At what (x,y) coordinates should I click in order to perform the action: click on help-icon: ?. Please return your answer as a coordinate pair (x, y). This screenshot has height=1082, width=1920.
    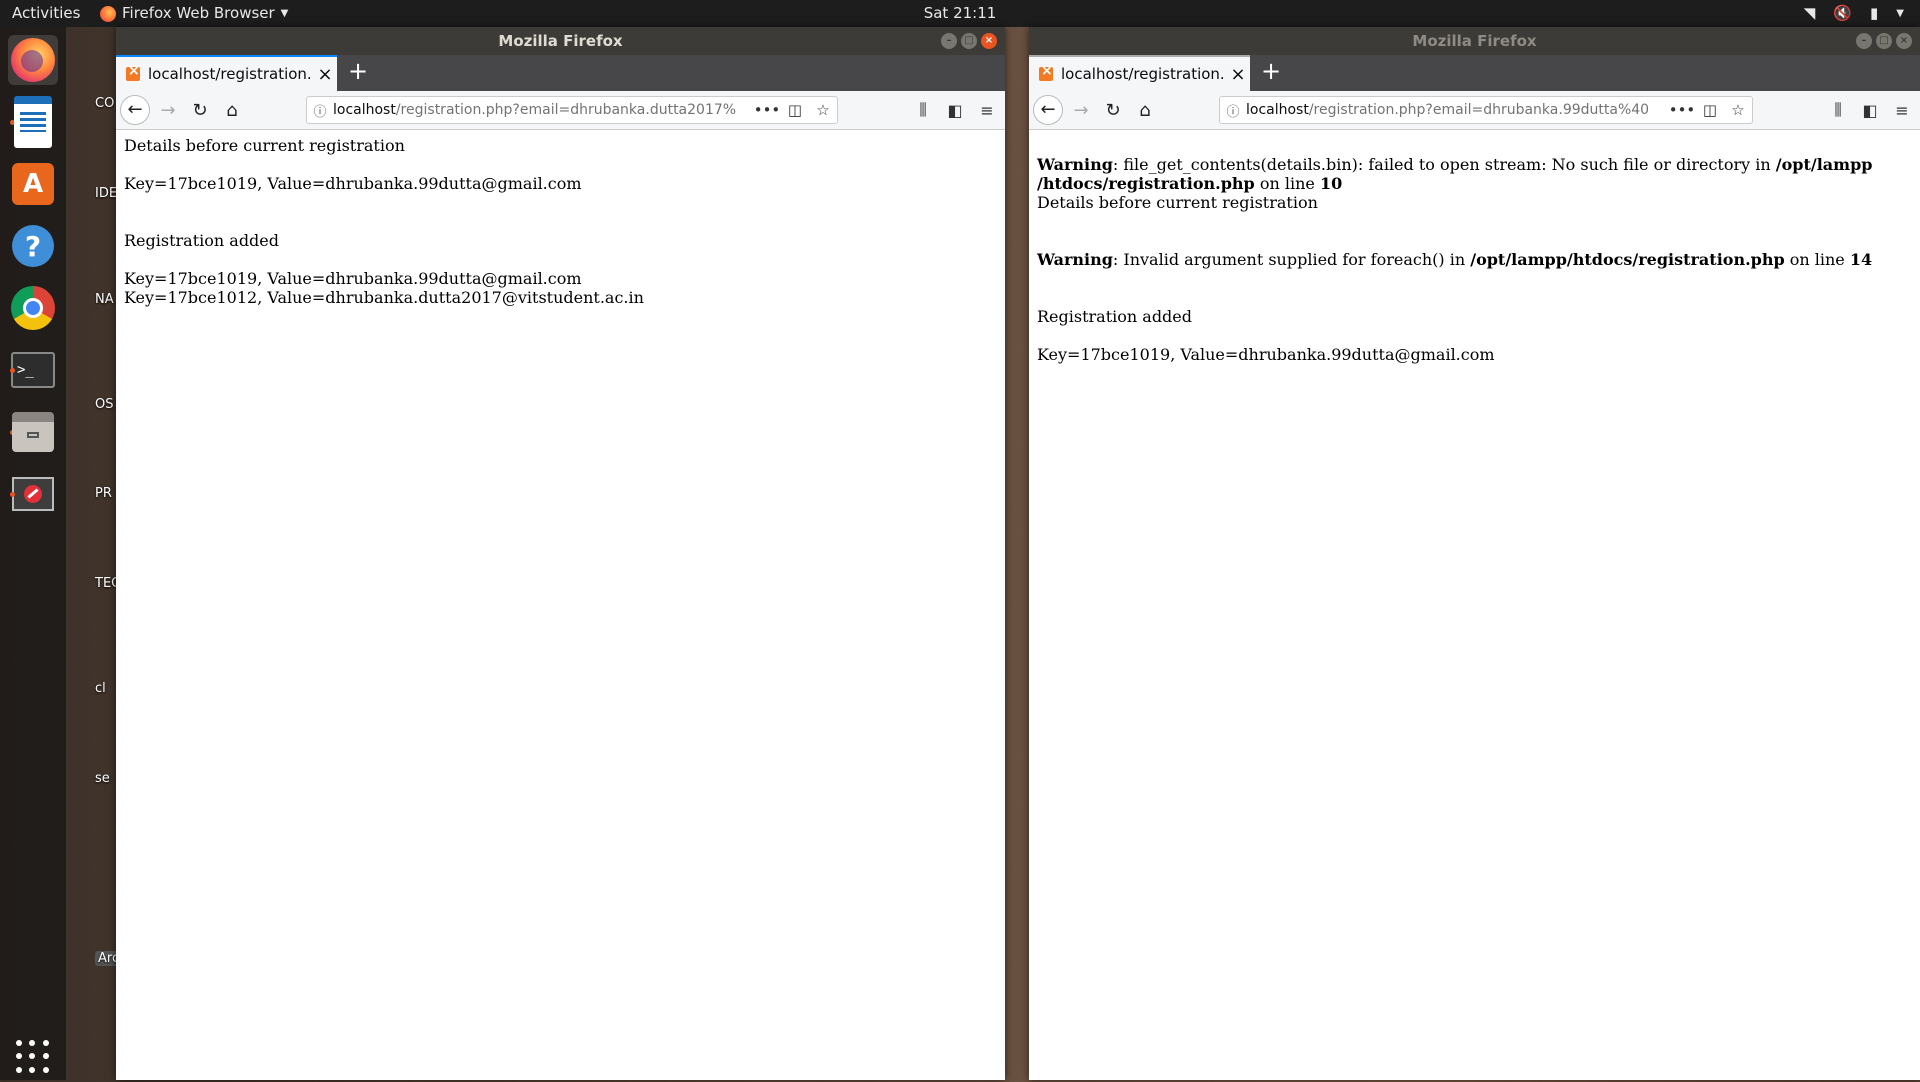
    Looking at the image, I should click on (33, 246).